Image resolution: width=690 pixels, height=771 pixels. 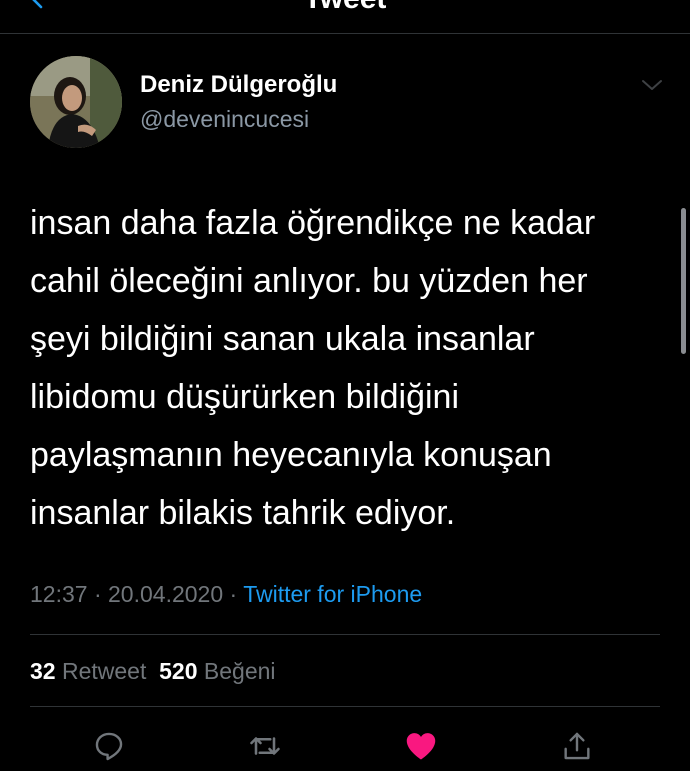 What do you see at coordinates (166, 594) in the screenshot?
I see `tweet-date: 20.04.2020` at bounding box center [166, 594].